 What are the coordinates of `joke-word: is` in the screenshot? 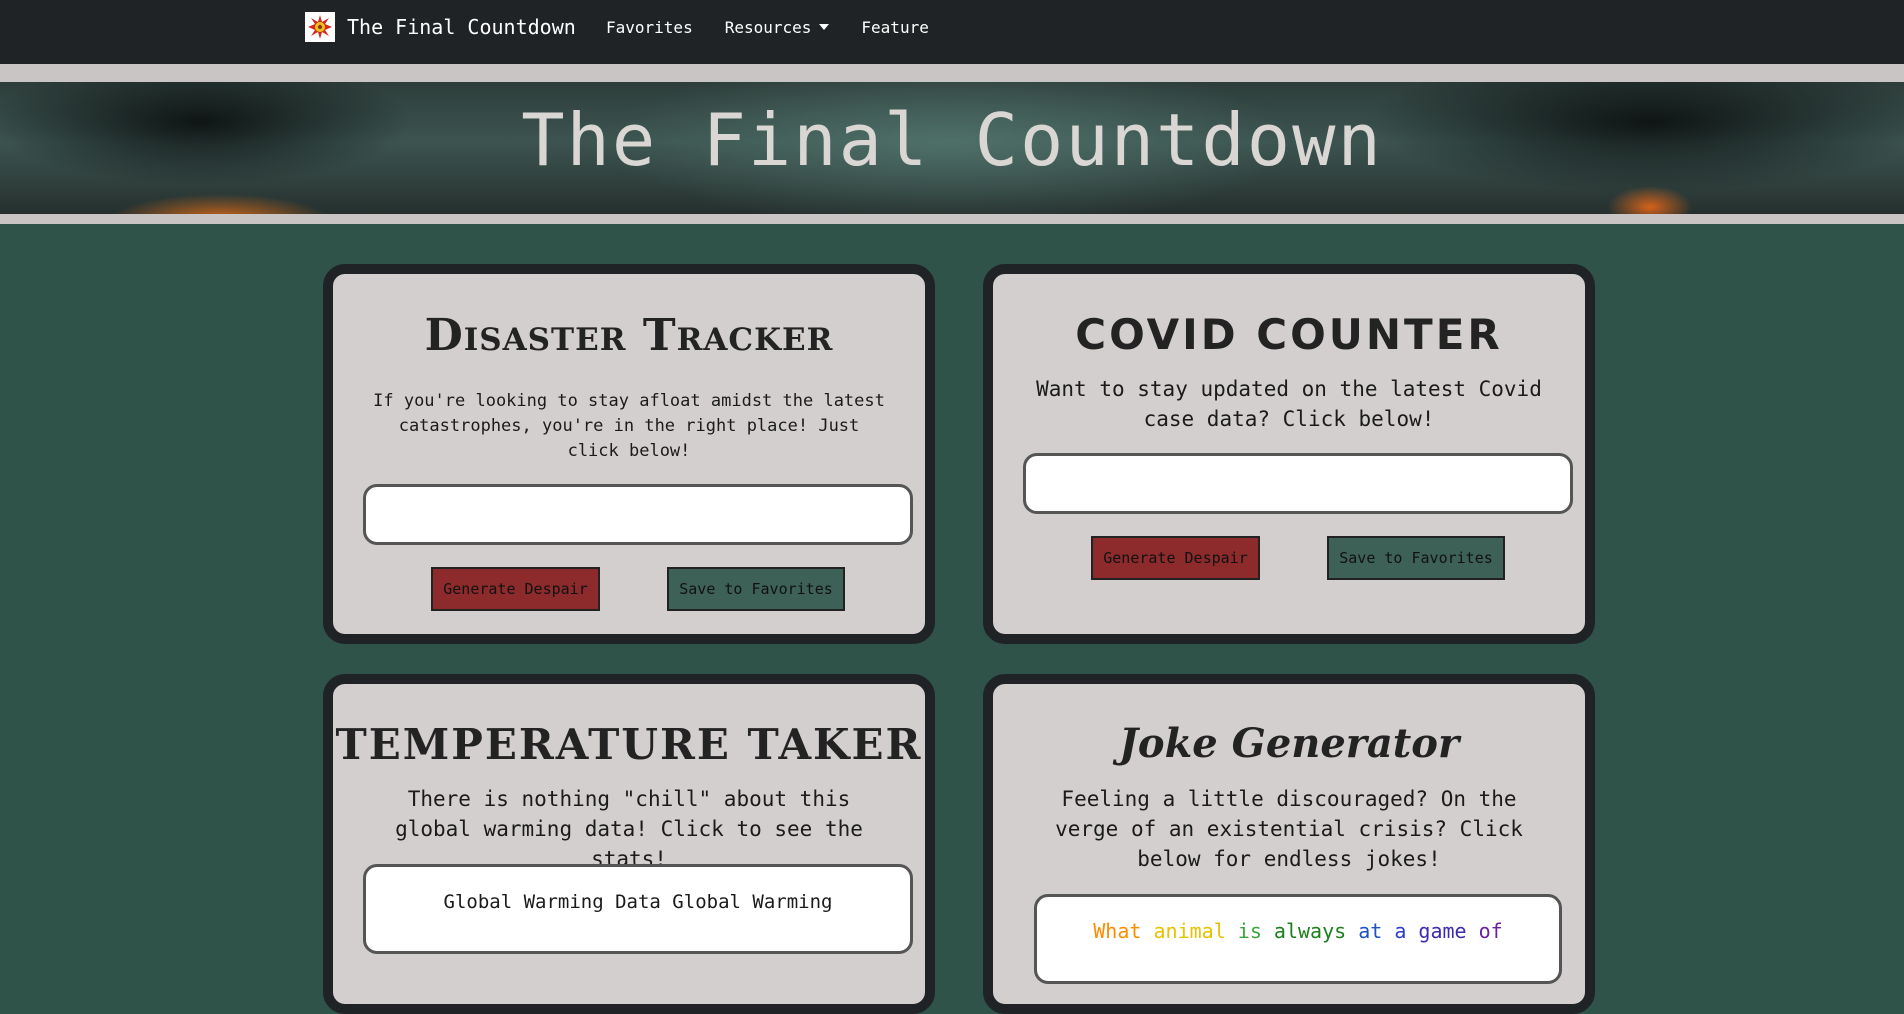 It's located at (1255, 931).